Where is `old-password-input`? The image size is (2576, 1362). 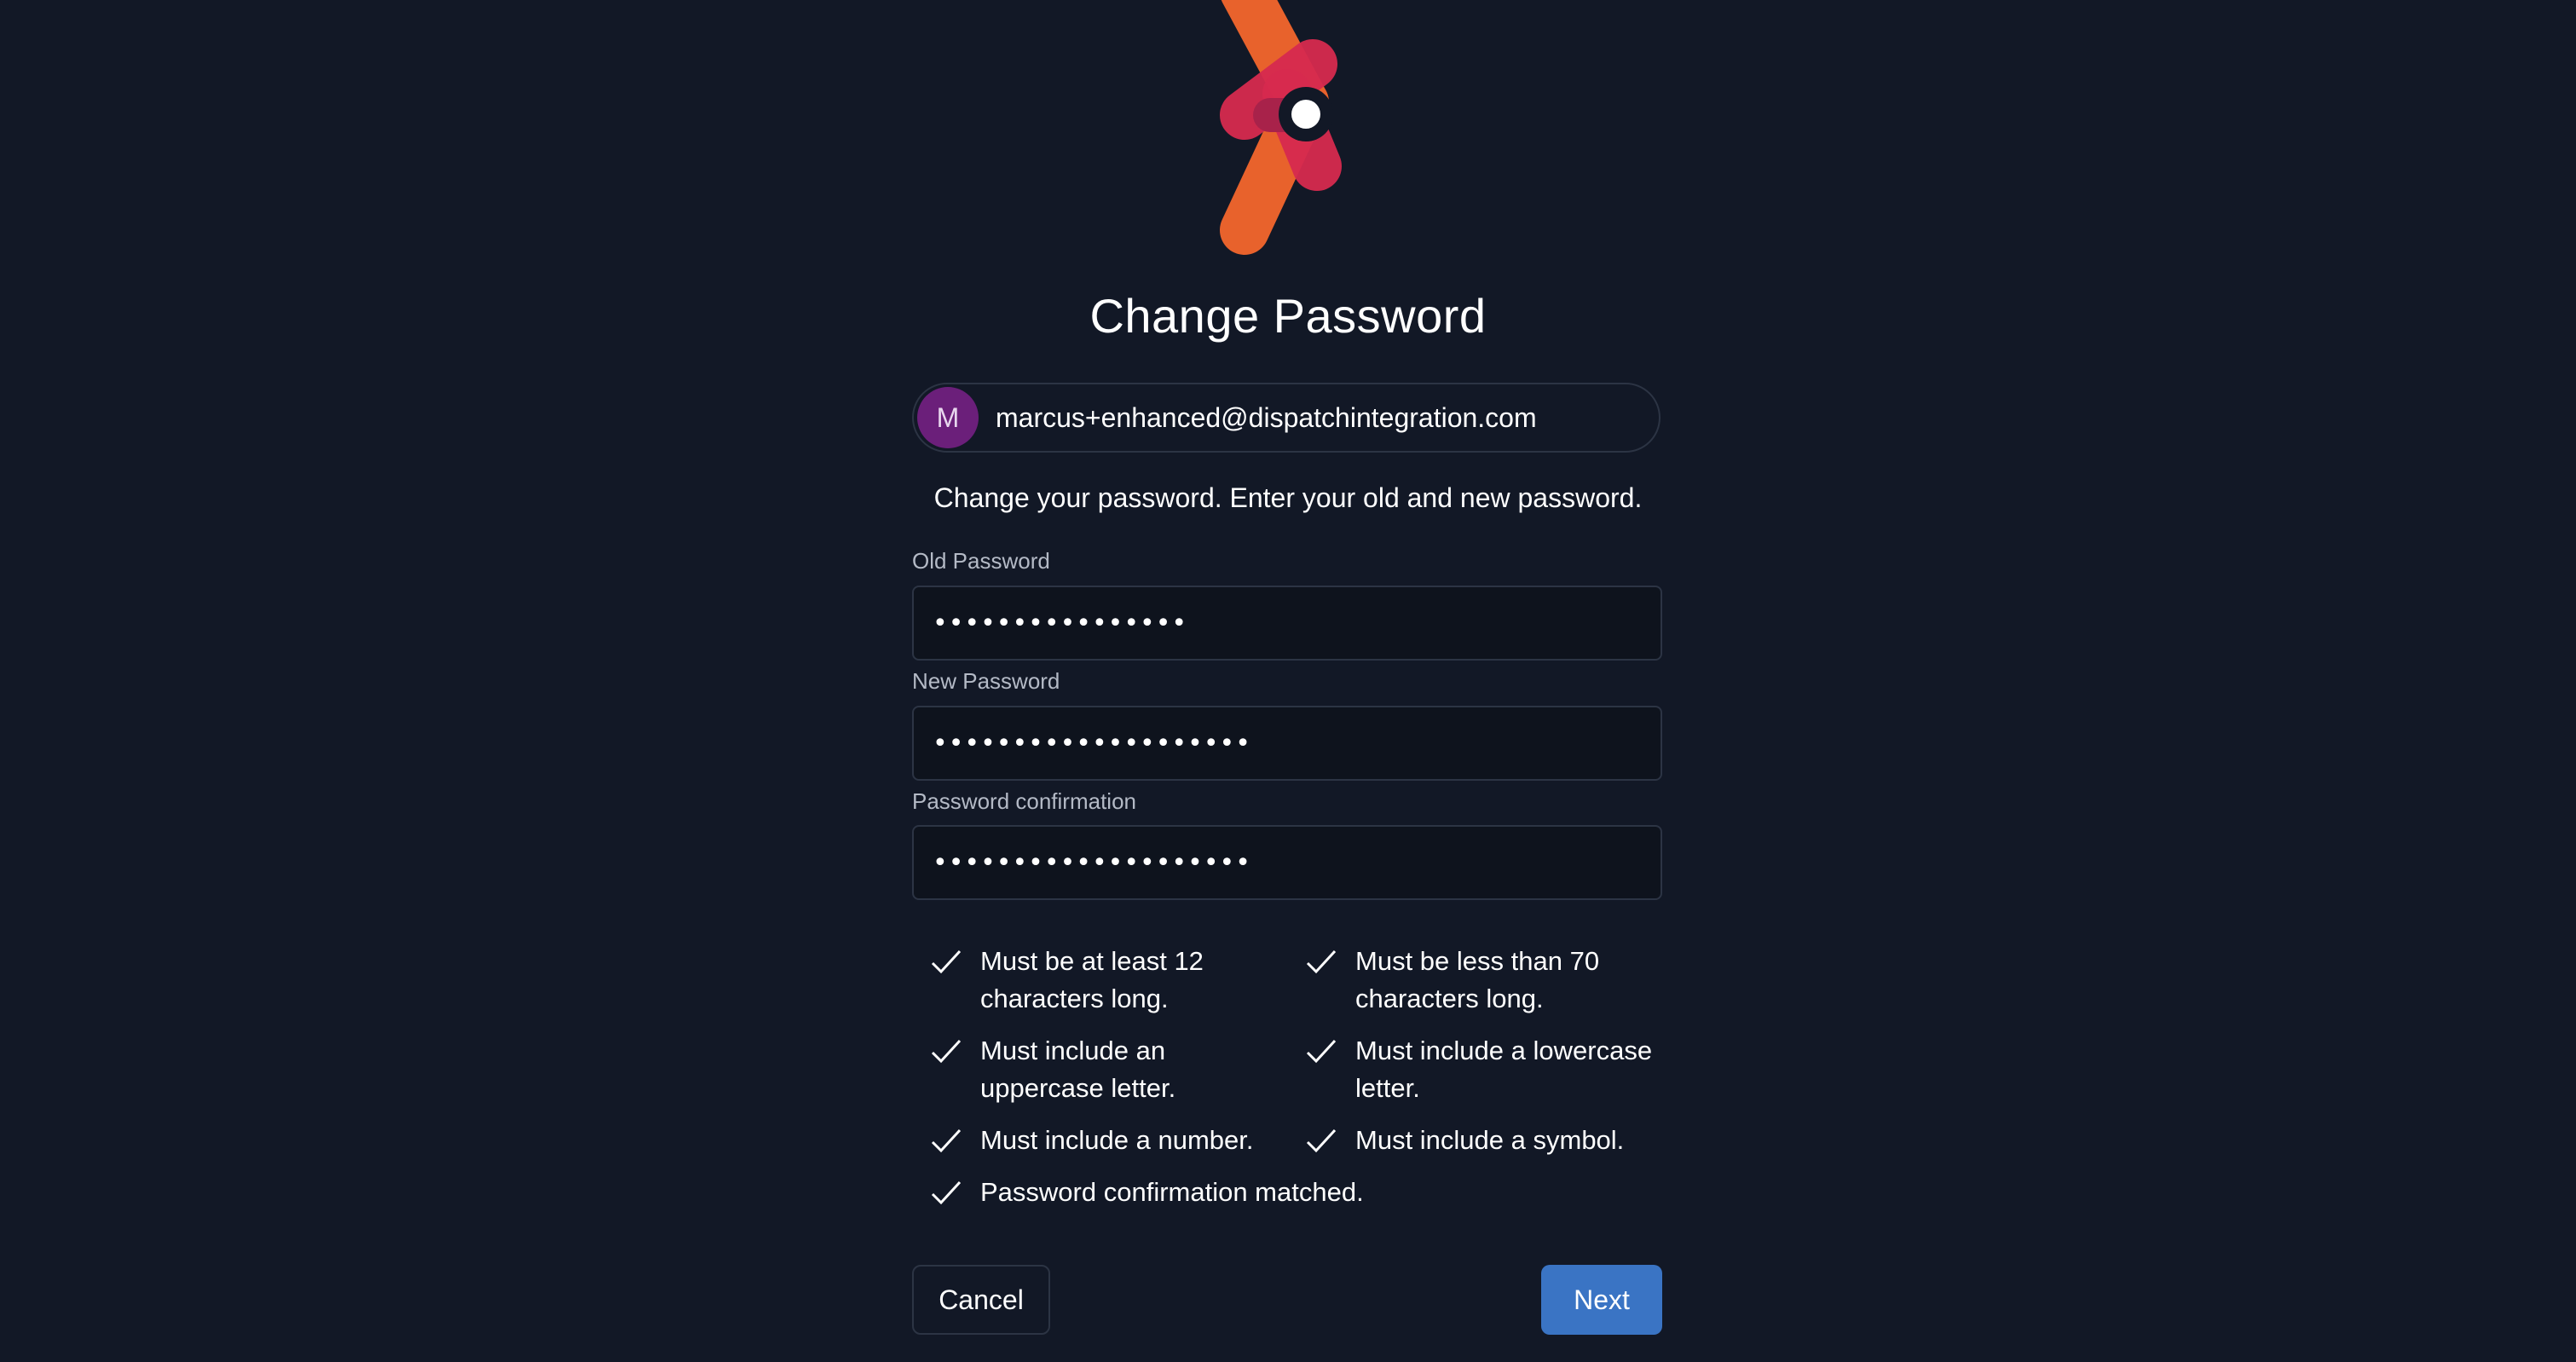
old-password-input is located at coordinates (1287, 623).